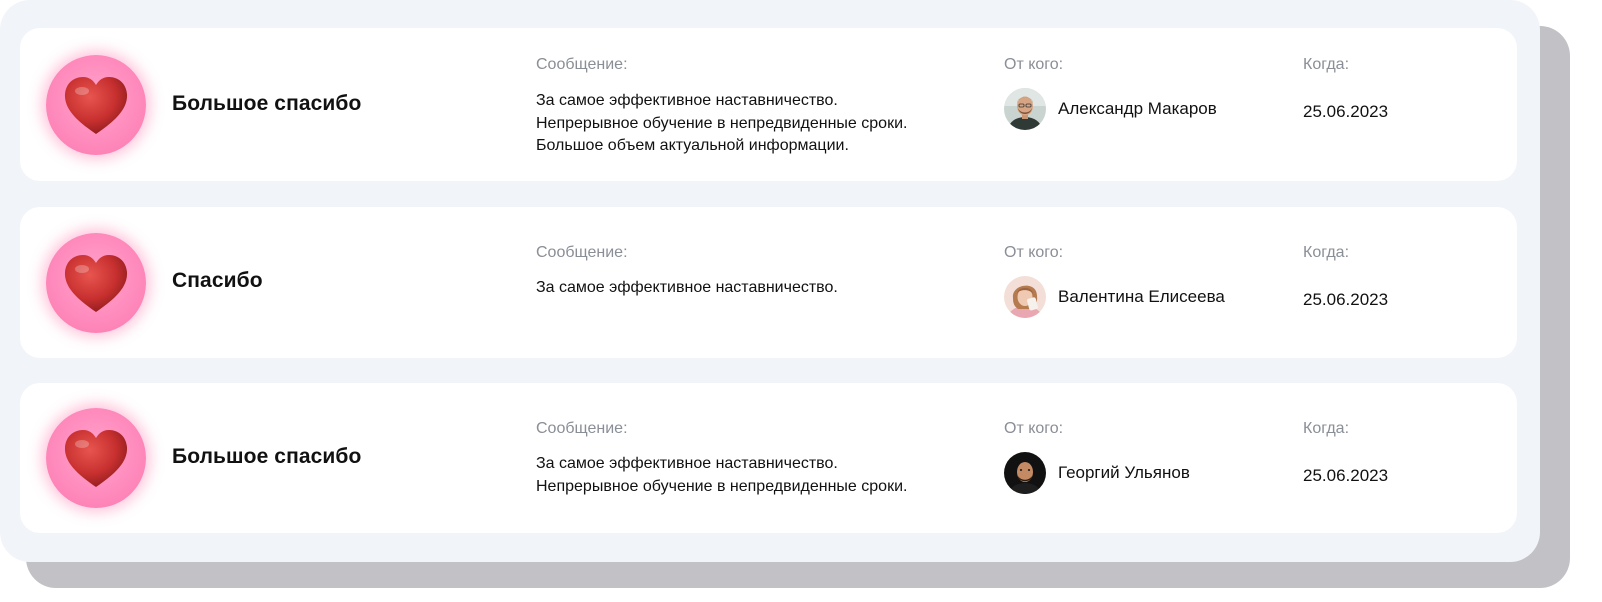 This screenshot has width=1602, height=602. I want to click on sender-name: Александр Макаров, so click(1137, 109).